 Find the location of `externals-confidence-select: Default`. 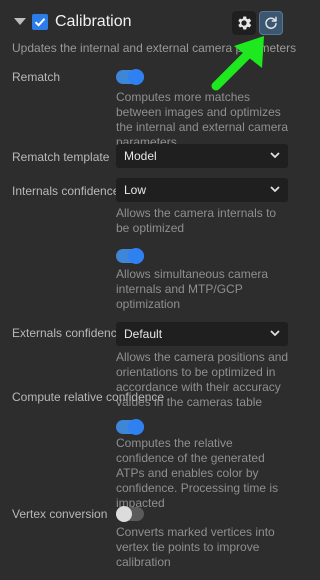

externals-confidence-select: Default is located at coordinates (202, 334).